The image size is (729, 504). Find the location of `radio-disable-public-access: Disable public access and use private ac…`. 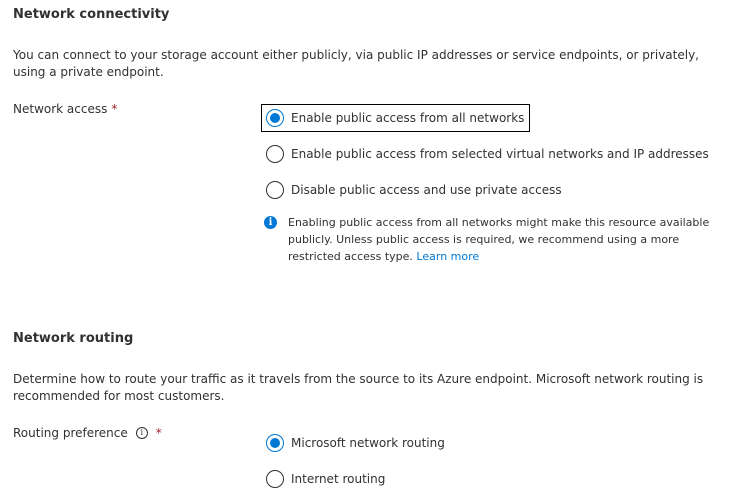

radio-disable-public-access: Disable public access and use private ac… is located at coordinates (414, 190).